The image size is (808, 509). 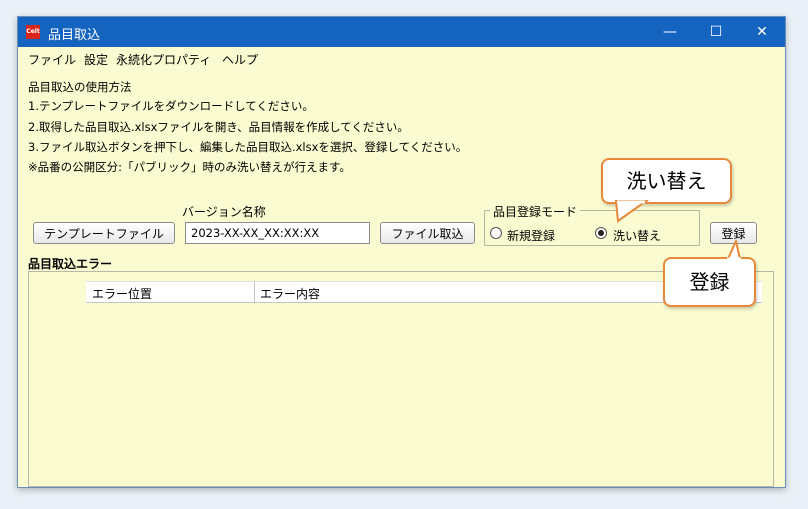 What do you see at coordinates (122, 293) in the screenshot?
I see `column-error-position: エラー位置` at bounding box center [122, 293].